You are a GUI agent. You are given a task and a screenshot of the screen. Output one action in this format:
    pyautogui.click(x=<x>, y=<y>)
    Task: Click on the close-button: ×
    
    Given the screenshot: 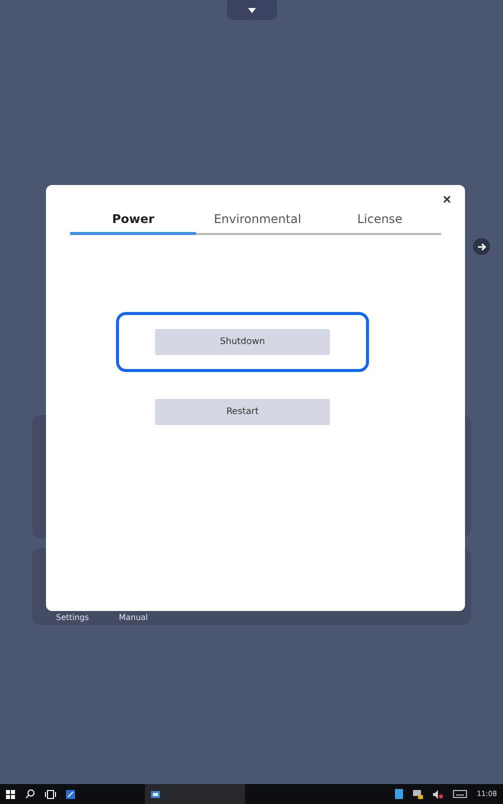 What is the action you would take?
    pyautogui.click(x=446, y=199)
    